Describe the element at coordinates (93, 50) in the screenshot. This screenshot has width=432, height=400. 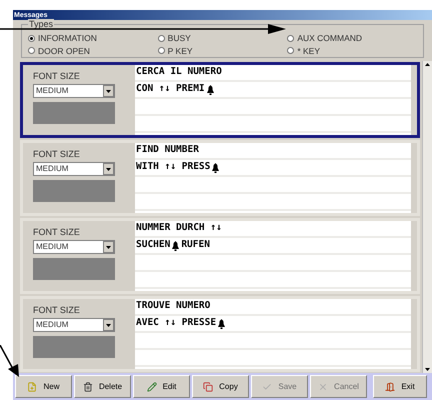
I see `radio-option: DOOR OPEN` at that location.